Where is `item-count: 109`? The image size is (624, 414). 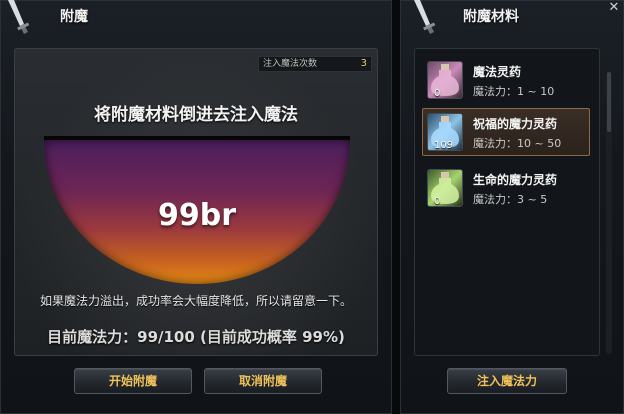
item-count: 109 is located at coordinates (444, 145).